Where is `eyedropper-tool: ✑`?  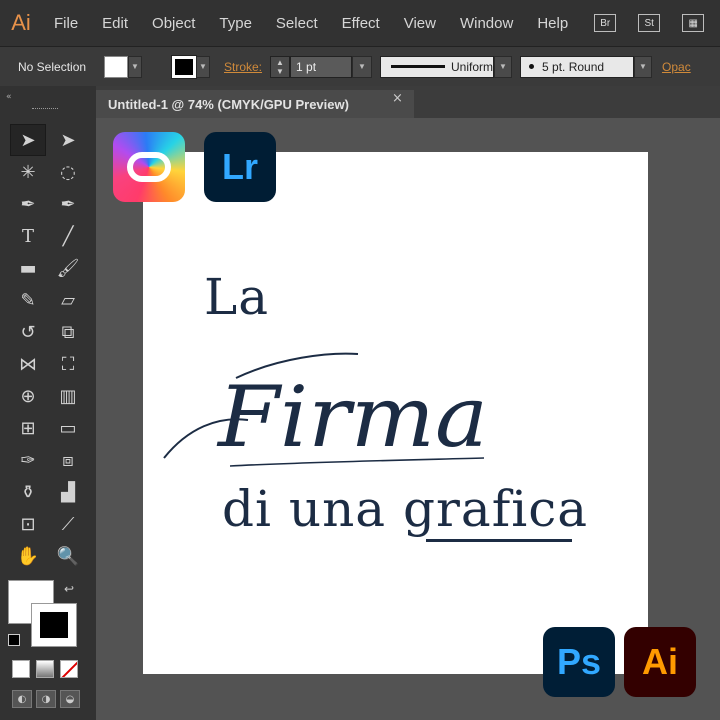
eyedropper-tool: ✑ is located at coordinates (28, 460).